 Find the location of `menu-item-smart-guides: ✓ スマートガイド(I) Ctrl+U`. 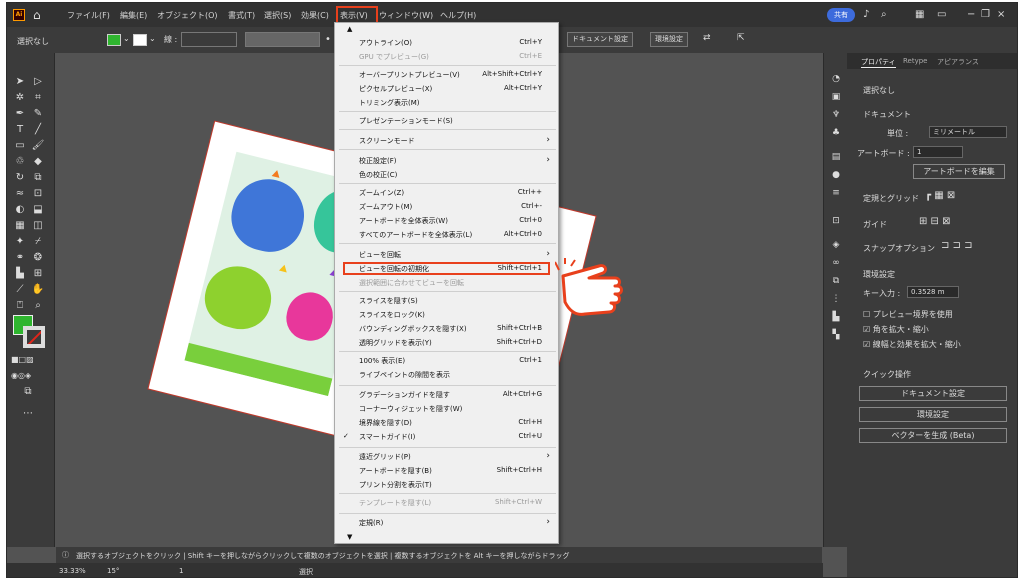

menu-item-smart-guides: ✓ スマートガイド(I) Ctrl+U is located at coordinates (446, 437).